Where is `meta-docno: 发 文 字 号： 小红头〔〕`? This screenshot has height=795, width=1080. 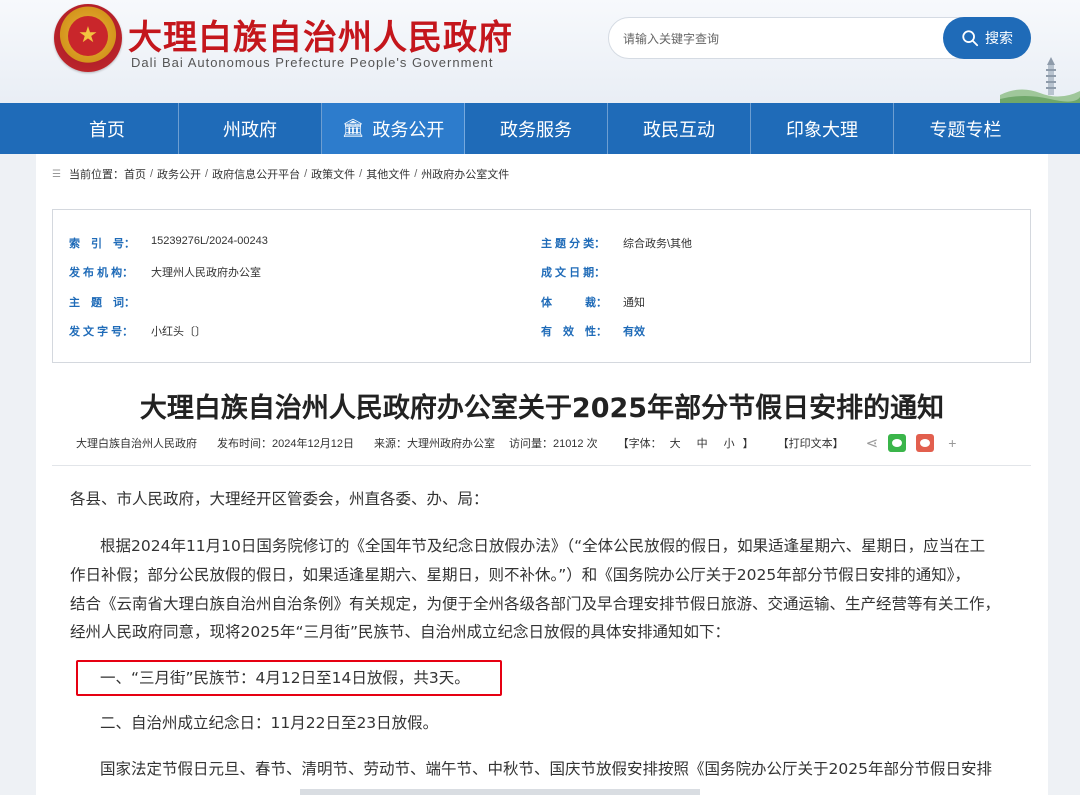
meta-docno: 发 文 字 号： 小红头〔〕 is located at coordinates (137, 332).